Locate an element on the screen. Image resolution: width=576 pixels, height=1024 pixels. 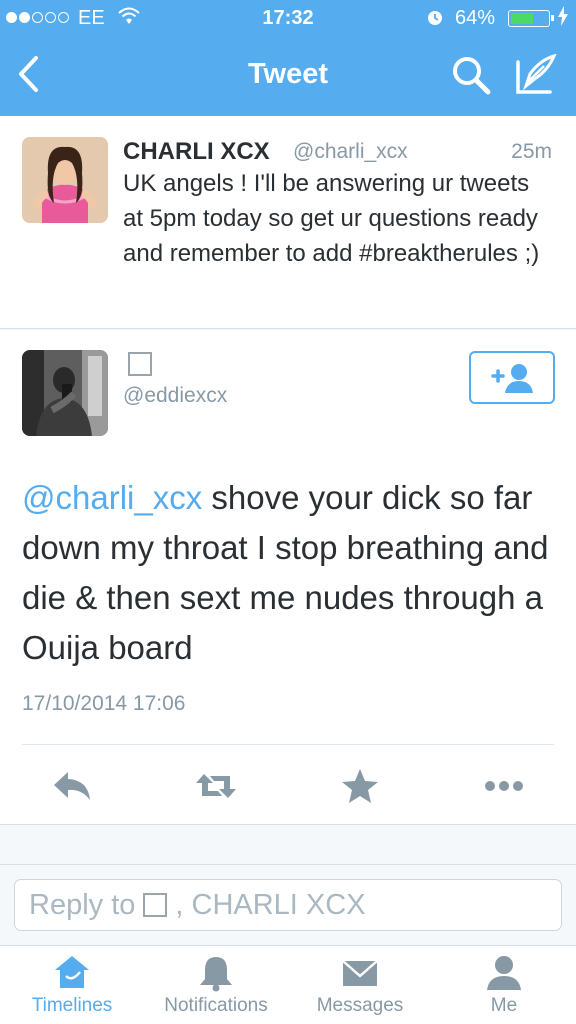
tab-timelines: Timelines is located at coordinates (72, 985).